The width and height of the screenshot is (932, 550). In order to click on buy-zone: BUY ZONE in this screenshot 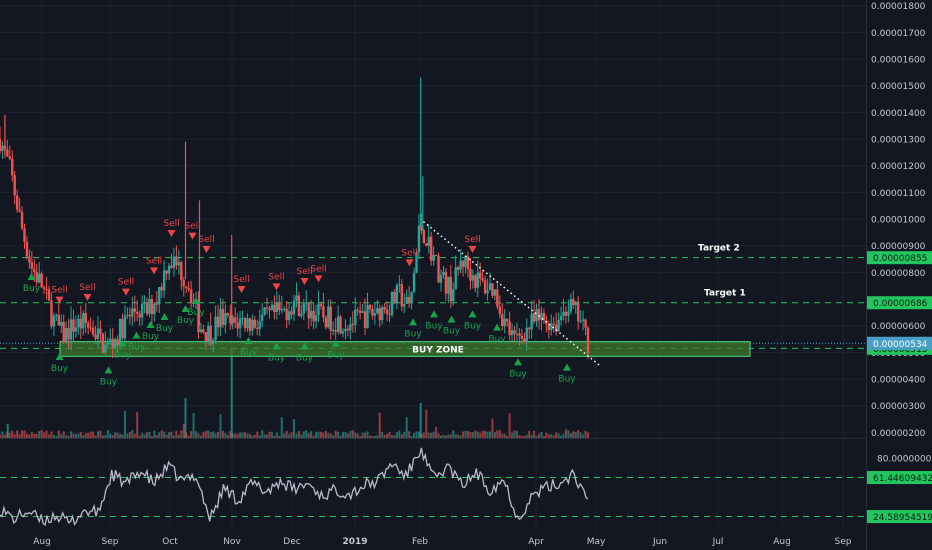, I will do `click(405, 349)`.